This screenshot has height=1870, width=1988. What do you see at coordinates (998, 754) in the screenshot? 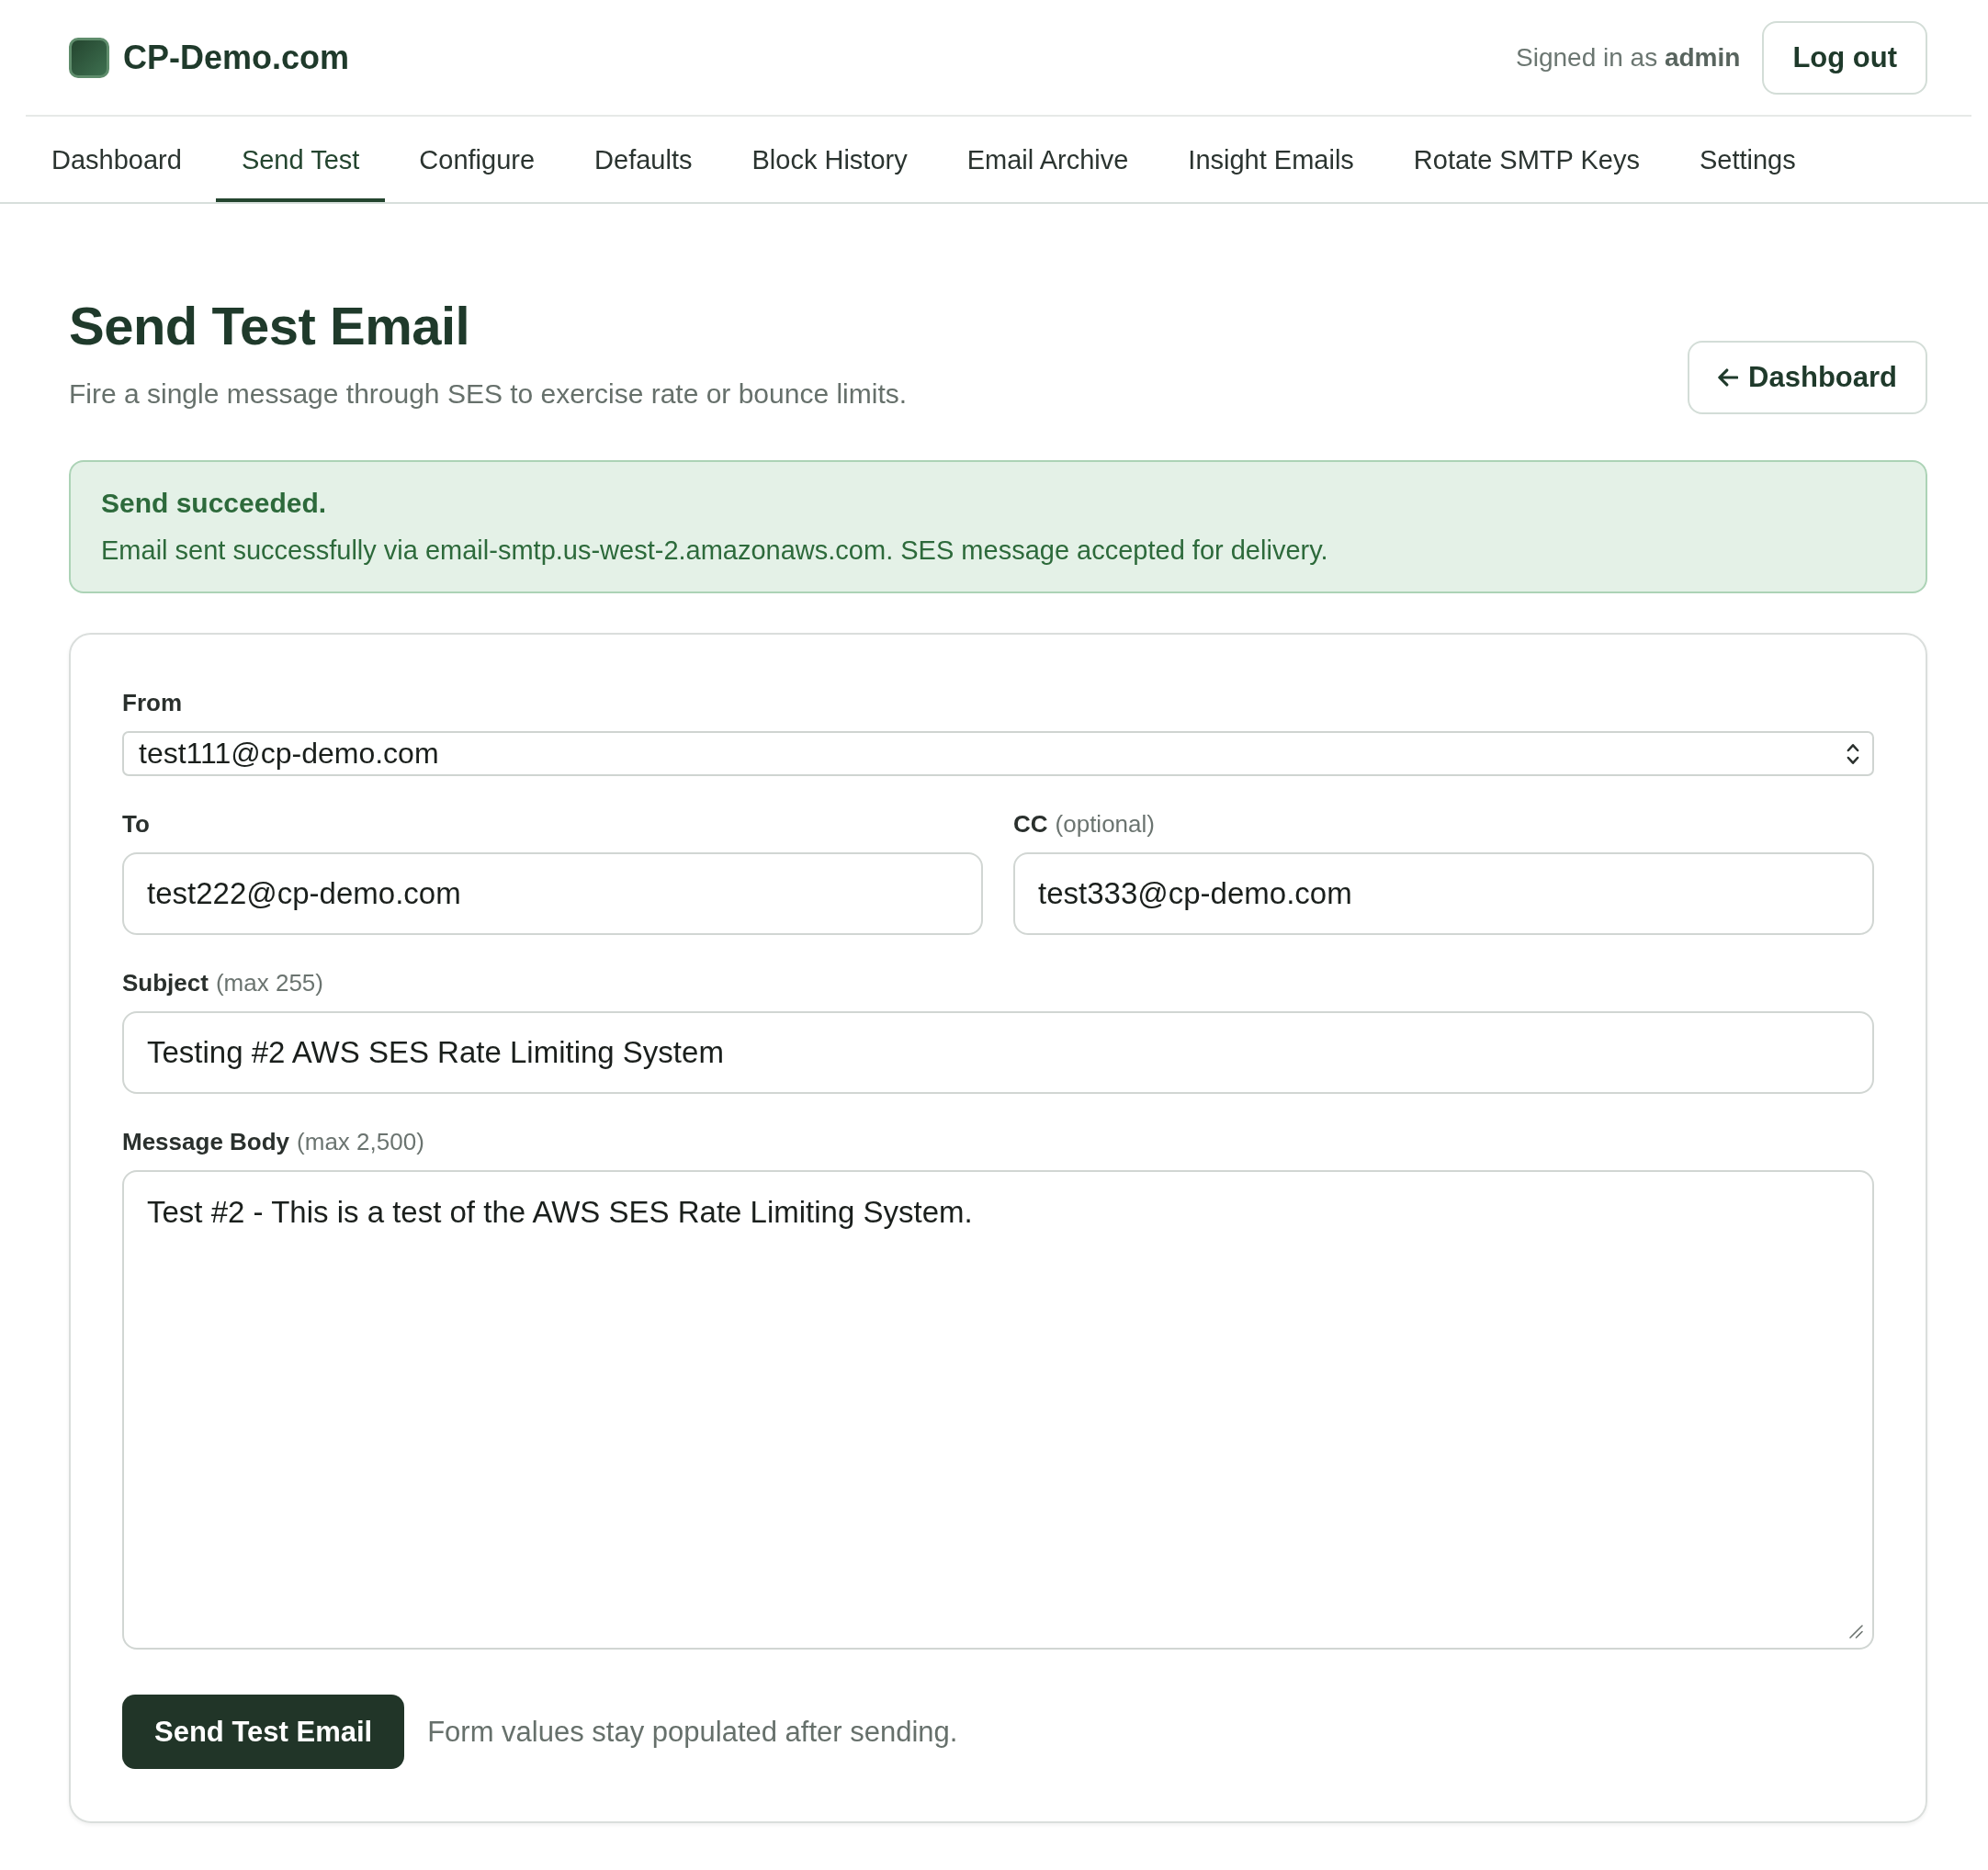
I see `select-field: test111@cp-demo.com` at bounding box center [998, 754].